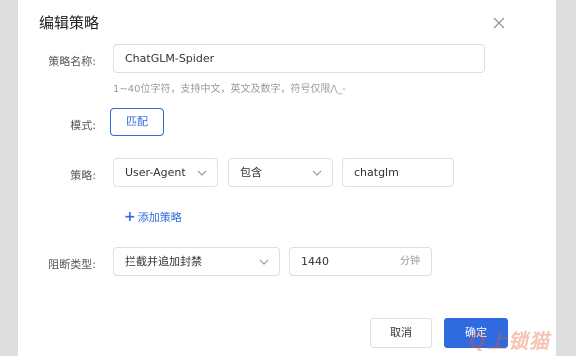  I want to click on plus-icon: +, so click(130, 216).